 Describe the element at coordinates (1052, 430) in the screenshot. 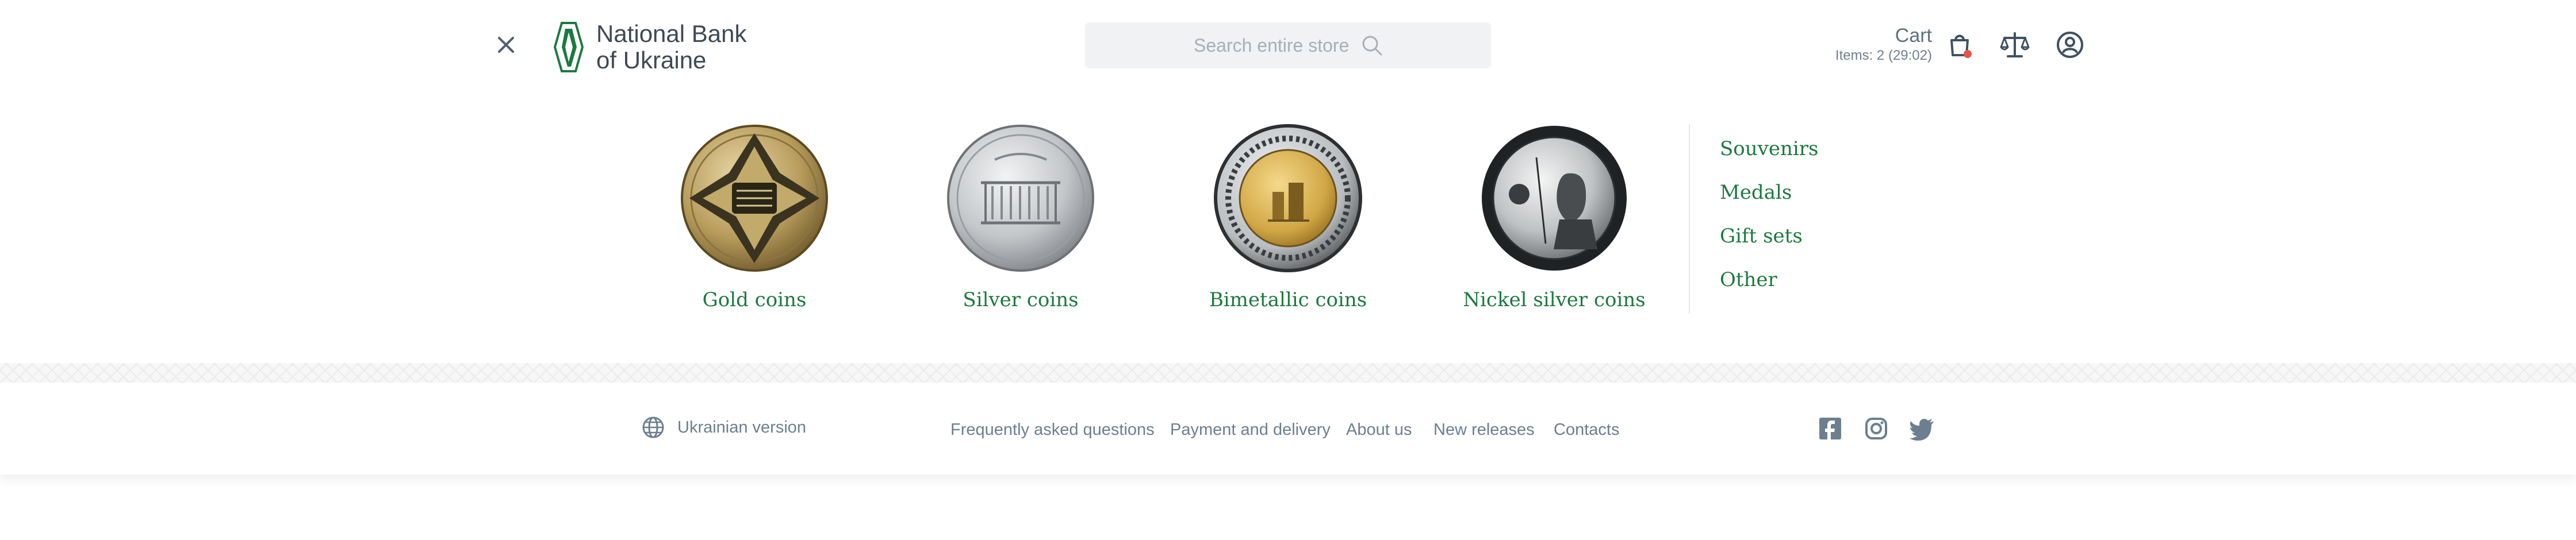

I see `footer-link-faq: Frequently asked questions` at that location.